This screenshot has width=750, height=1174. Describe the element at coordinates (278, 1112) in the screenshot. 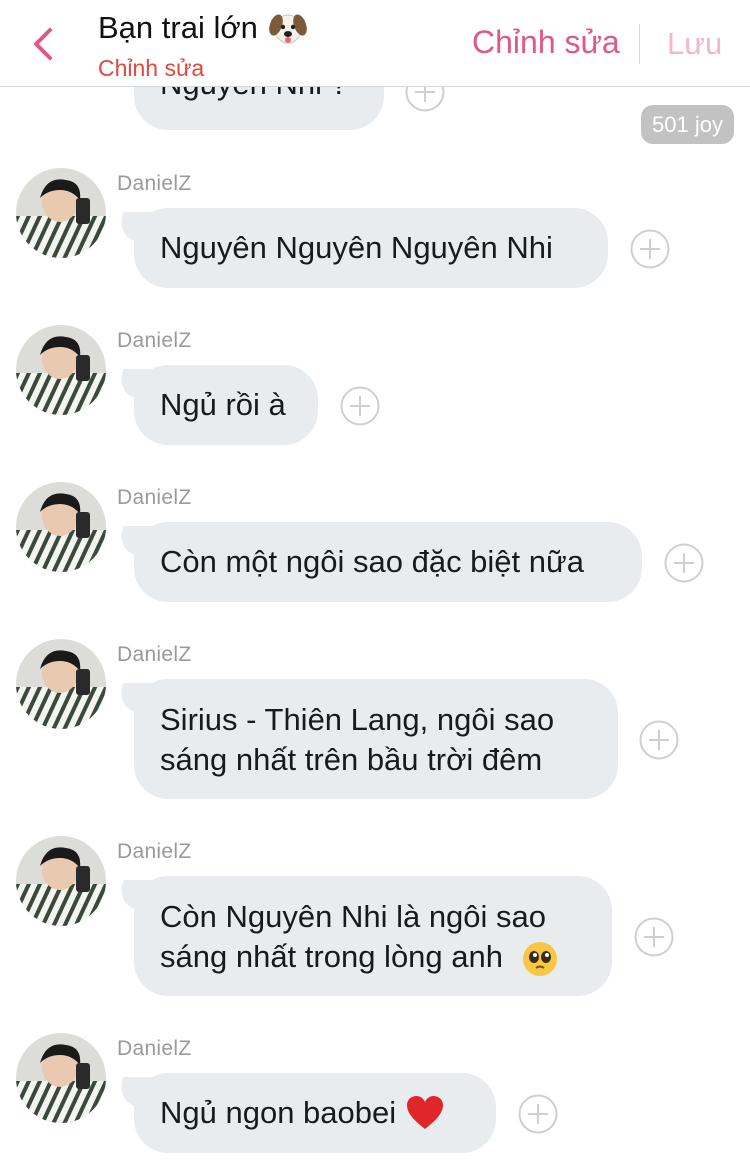

I see `message-text: Ngủ ngon baobei` at that location.